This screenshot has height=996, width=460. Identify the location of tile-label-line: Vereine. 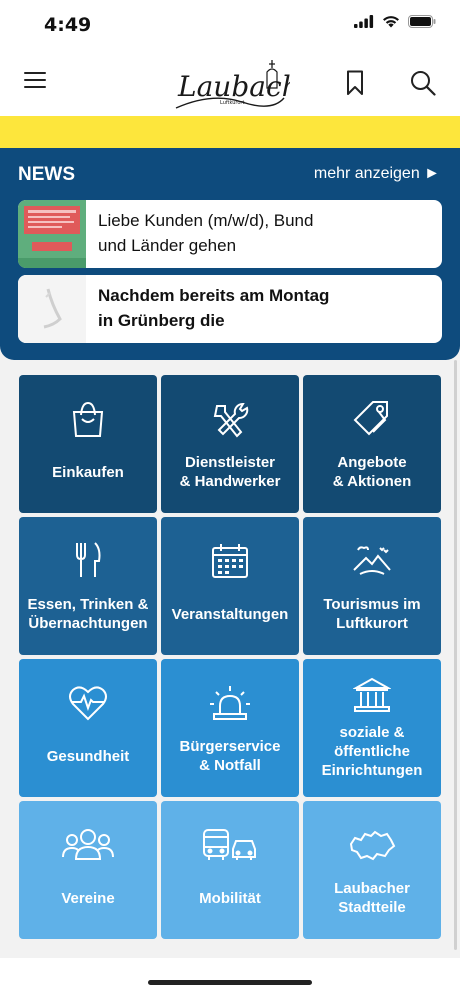
(88, 898).